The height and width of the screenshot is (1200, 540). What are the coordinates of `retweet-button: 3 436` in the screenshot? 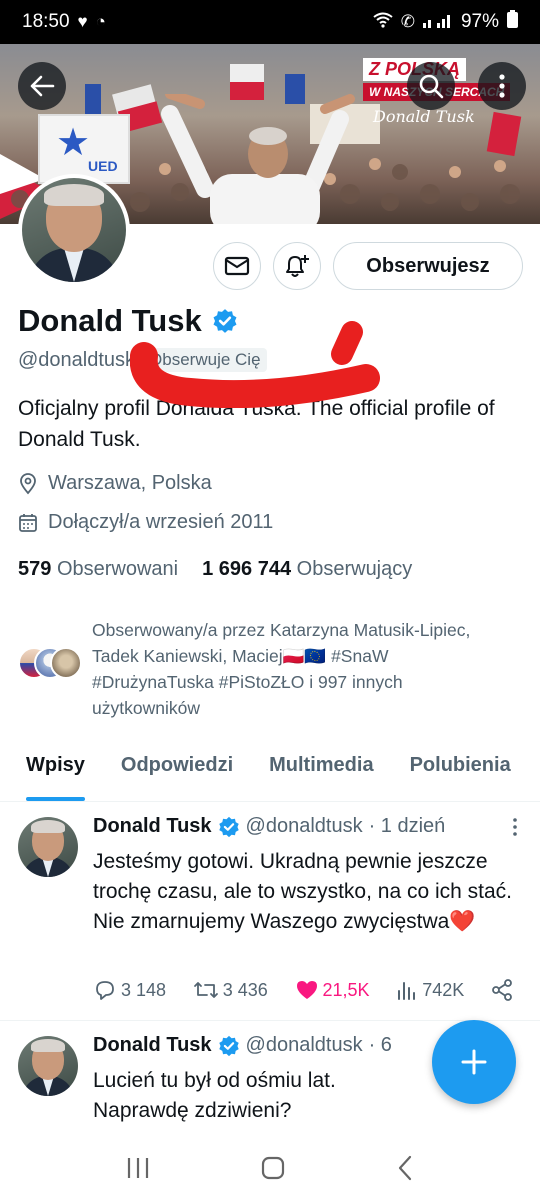 It's located at (230, 990).